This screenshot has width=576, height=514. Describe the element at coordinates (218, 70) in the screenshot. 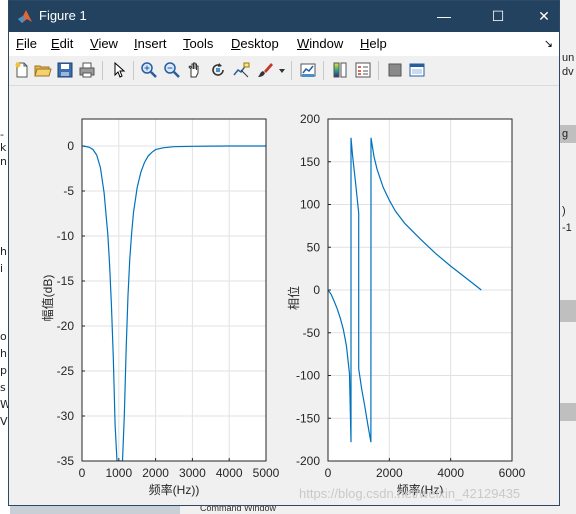

I see `rotate-icon` at that location.